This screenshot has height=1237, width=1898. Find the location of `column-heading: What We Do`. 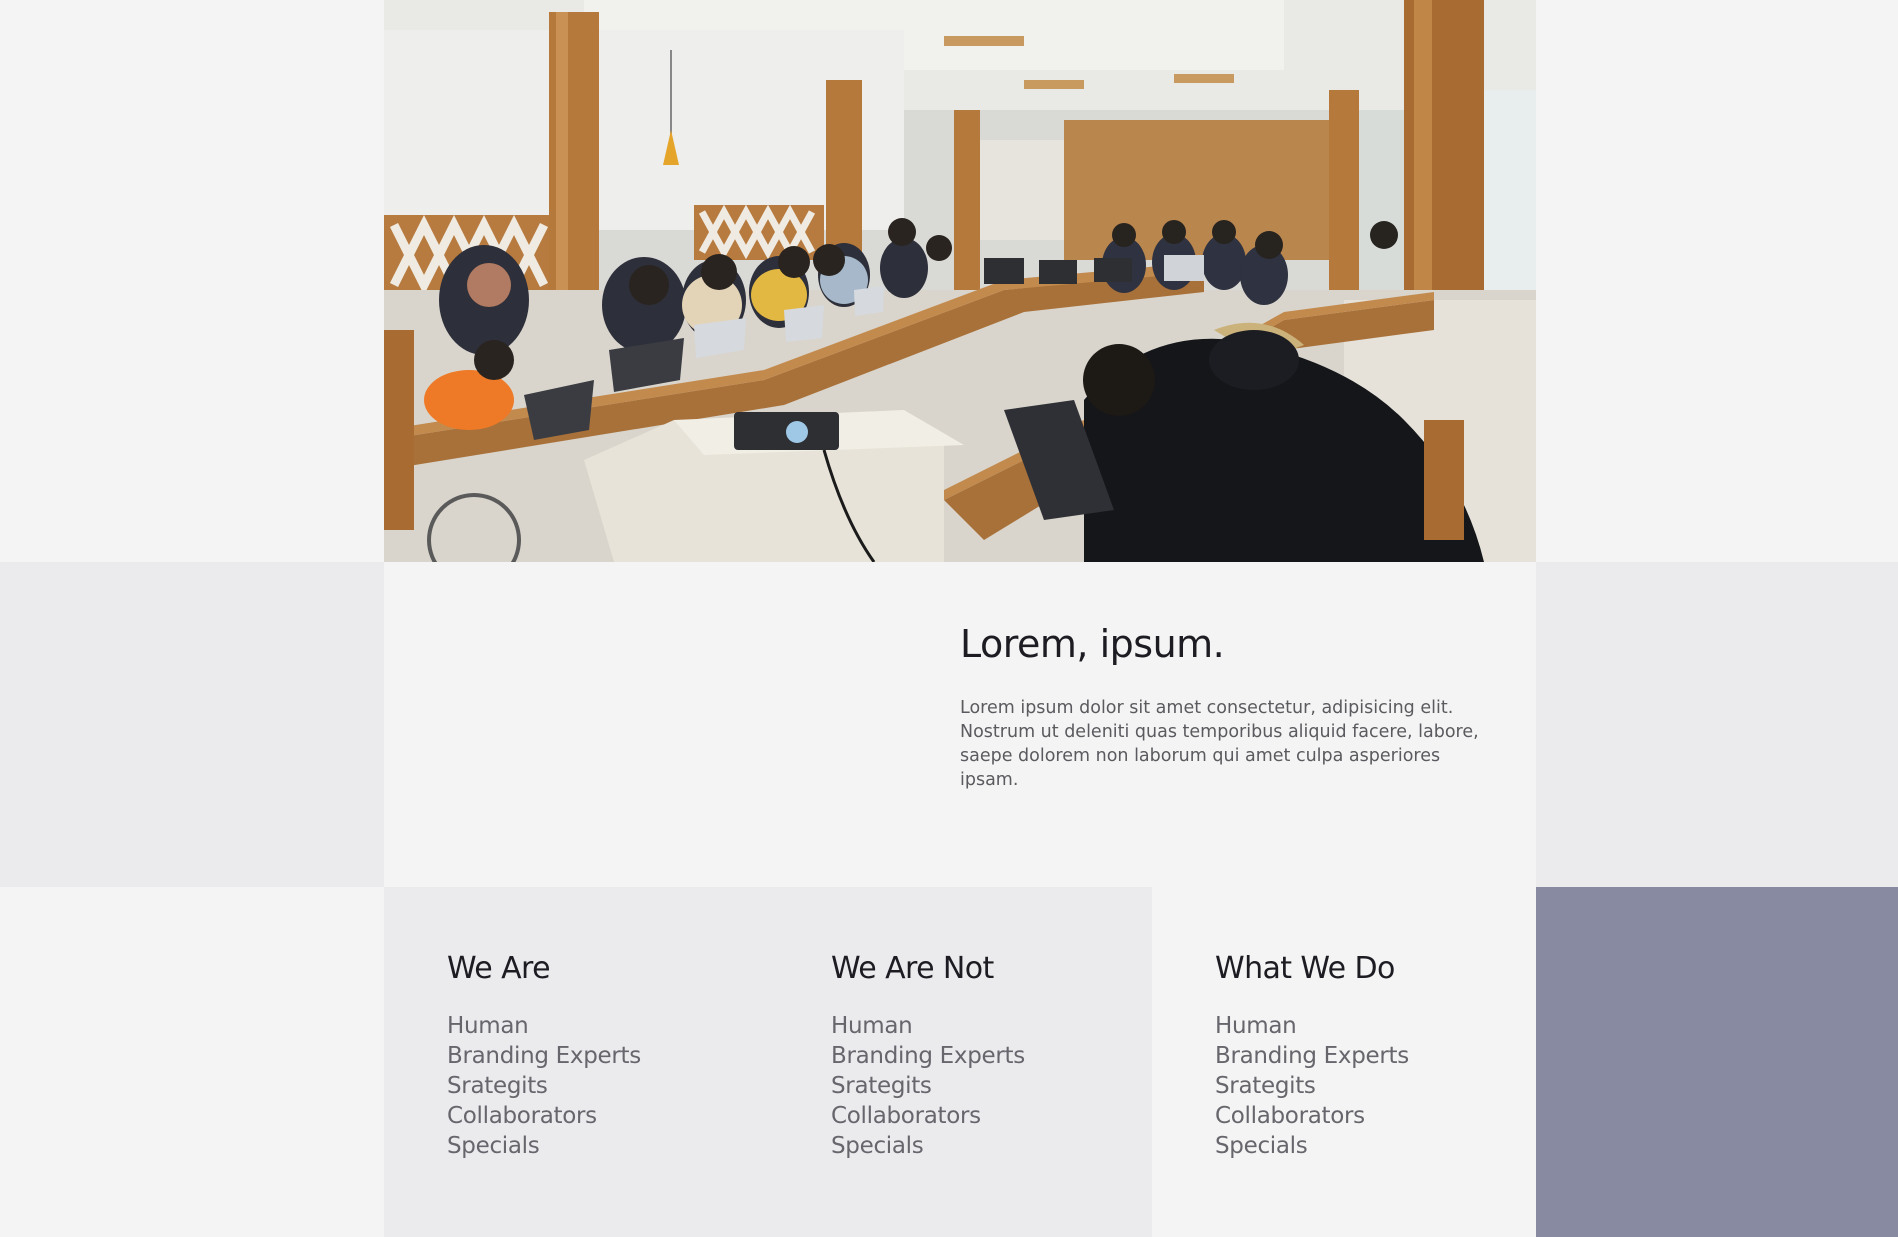

column-heading: What We Do is located at coordinates (1305, 968).